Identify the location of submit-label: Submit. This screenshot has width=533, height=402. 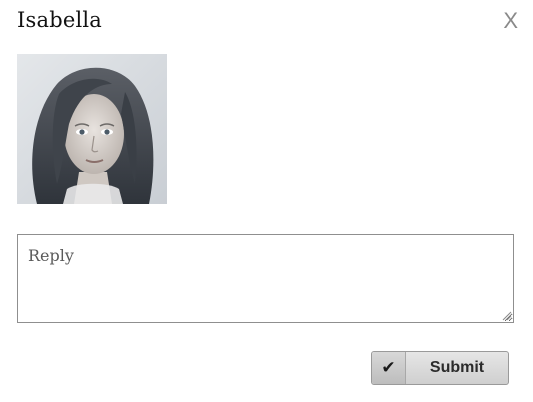
(457, 367).